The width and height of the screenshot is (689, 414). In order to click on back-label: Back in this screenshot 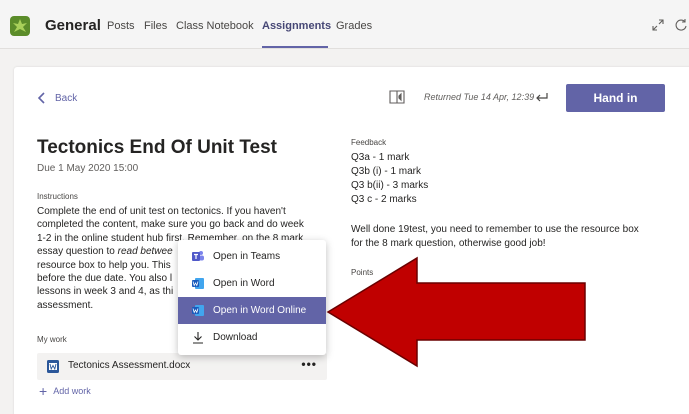, I will do `click(66, 98)`.